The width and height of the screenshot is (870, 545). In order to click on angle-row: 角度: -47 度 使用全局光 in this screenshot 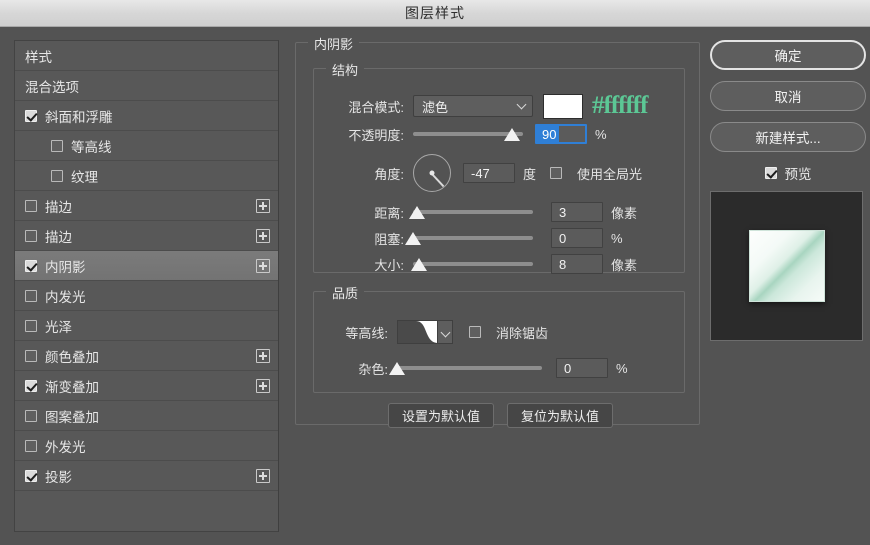, I will do `click(484, 173)`.